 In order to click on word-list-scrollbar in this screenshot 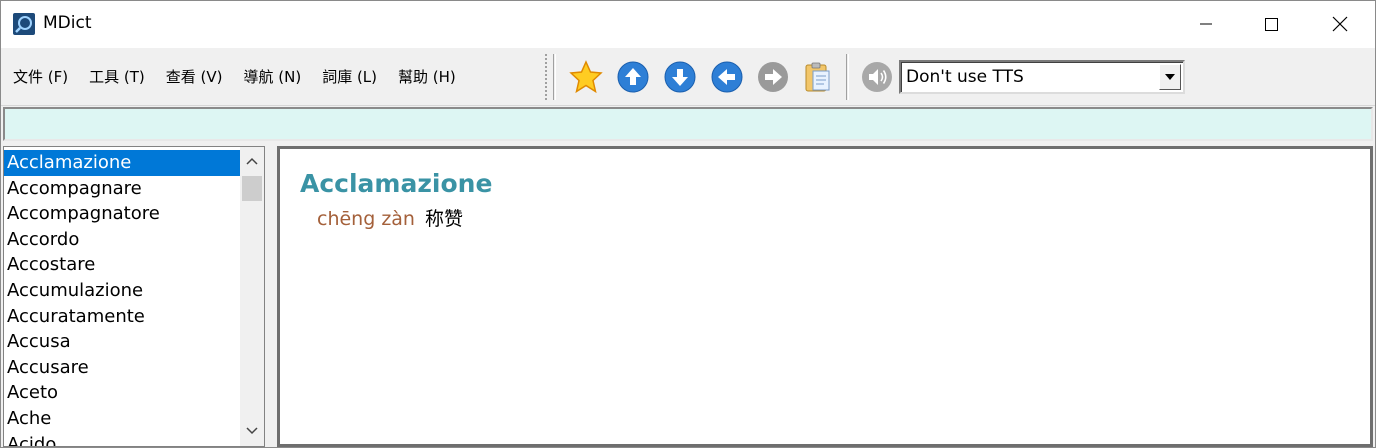, I will do `click(252, 296)`.